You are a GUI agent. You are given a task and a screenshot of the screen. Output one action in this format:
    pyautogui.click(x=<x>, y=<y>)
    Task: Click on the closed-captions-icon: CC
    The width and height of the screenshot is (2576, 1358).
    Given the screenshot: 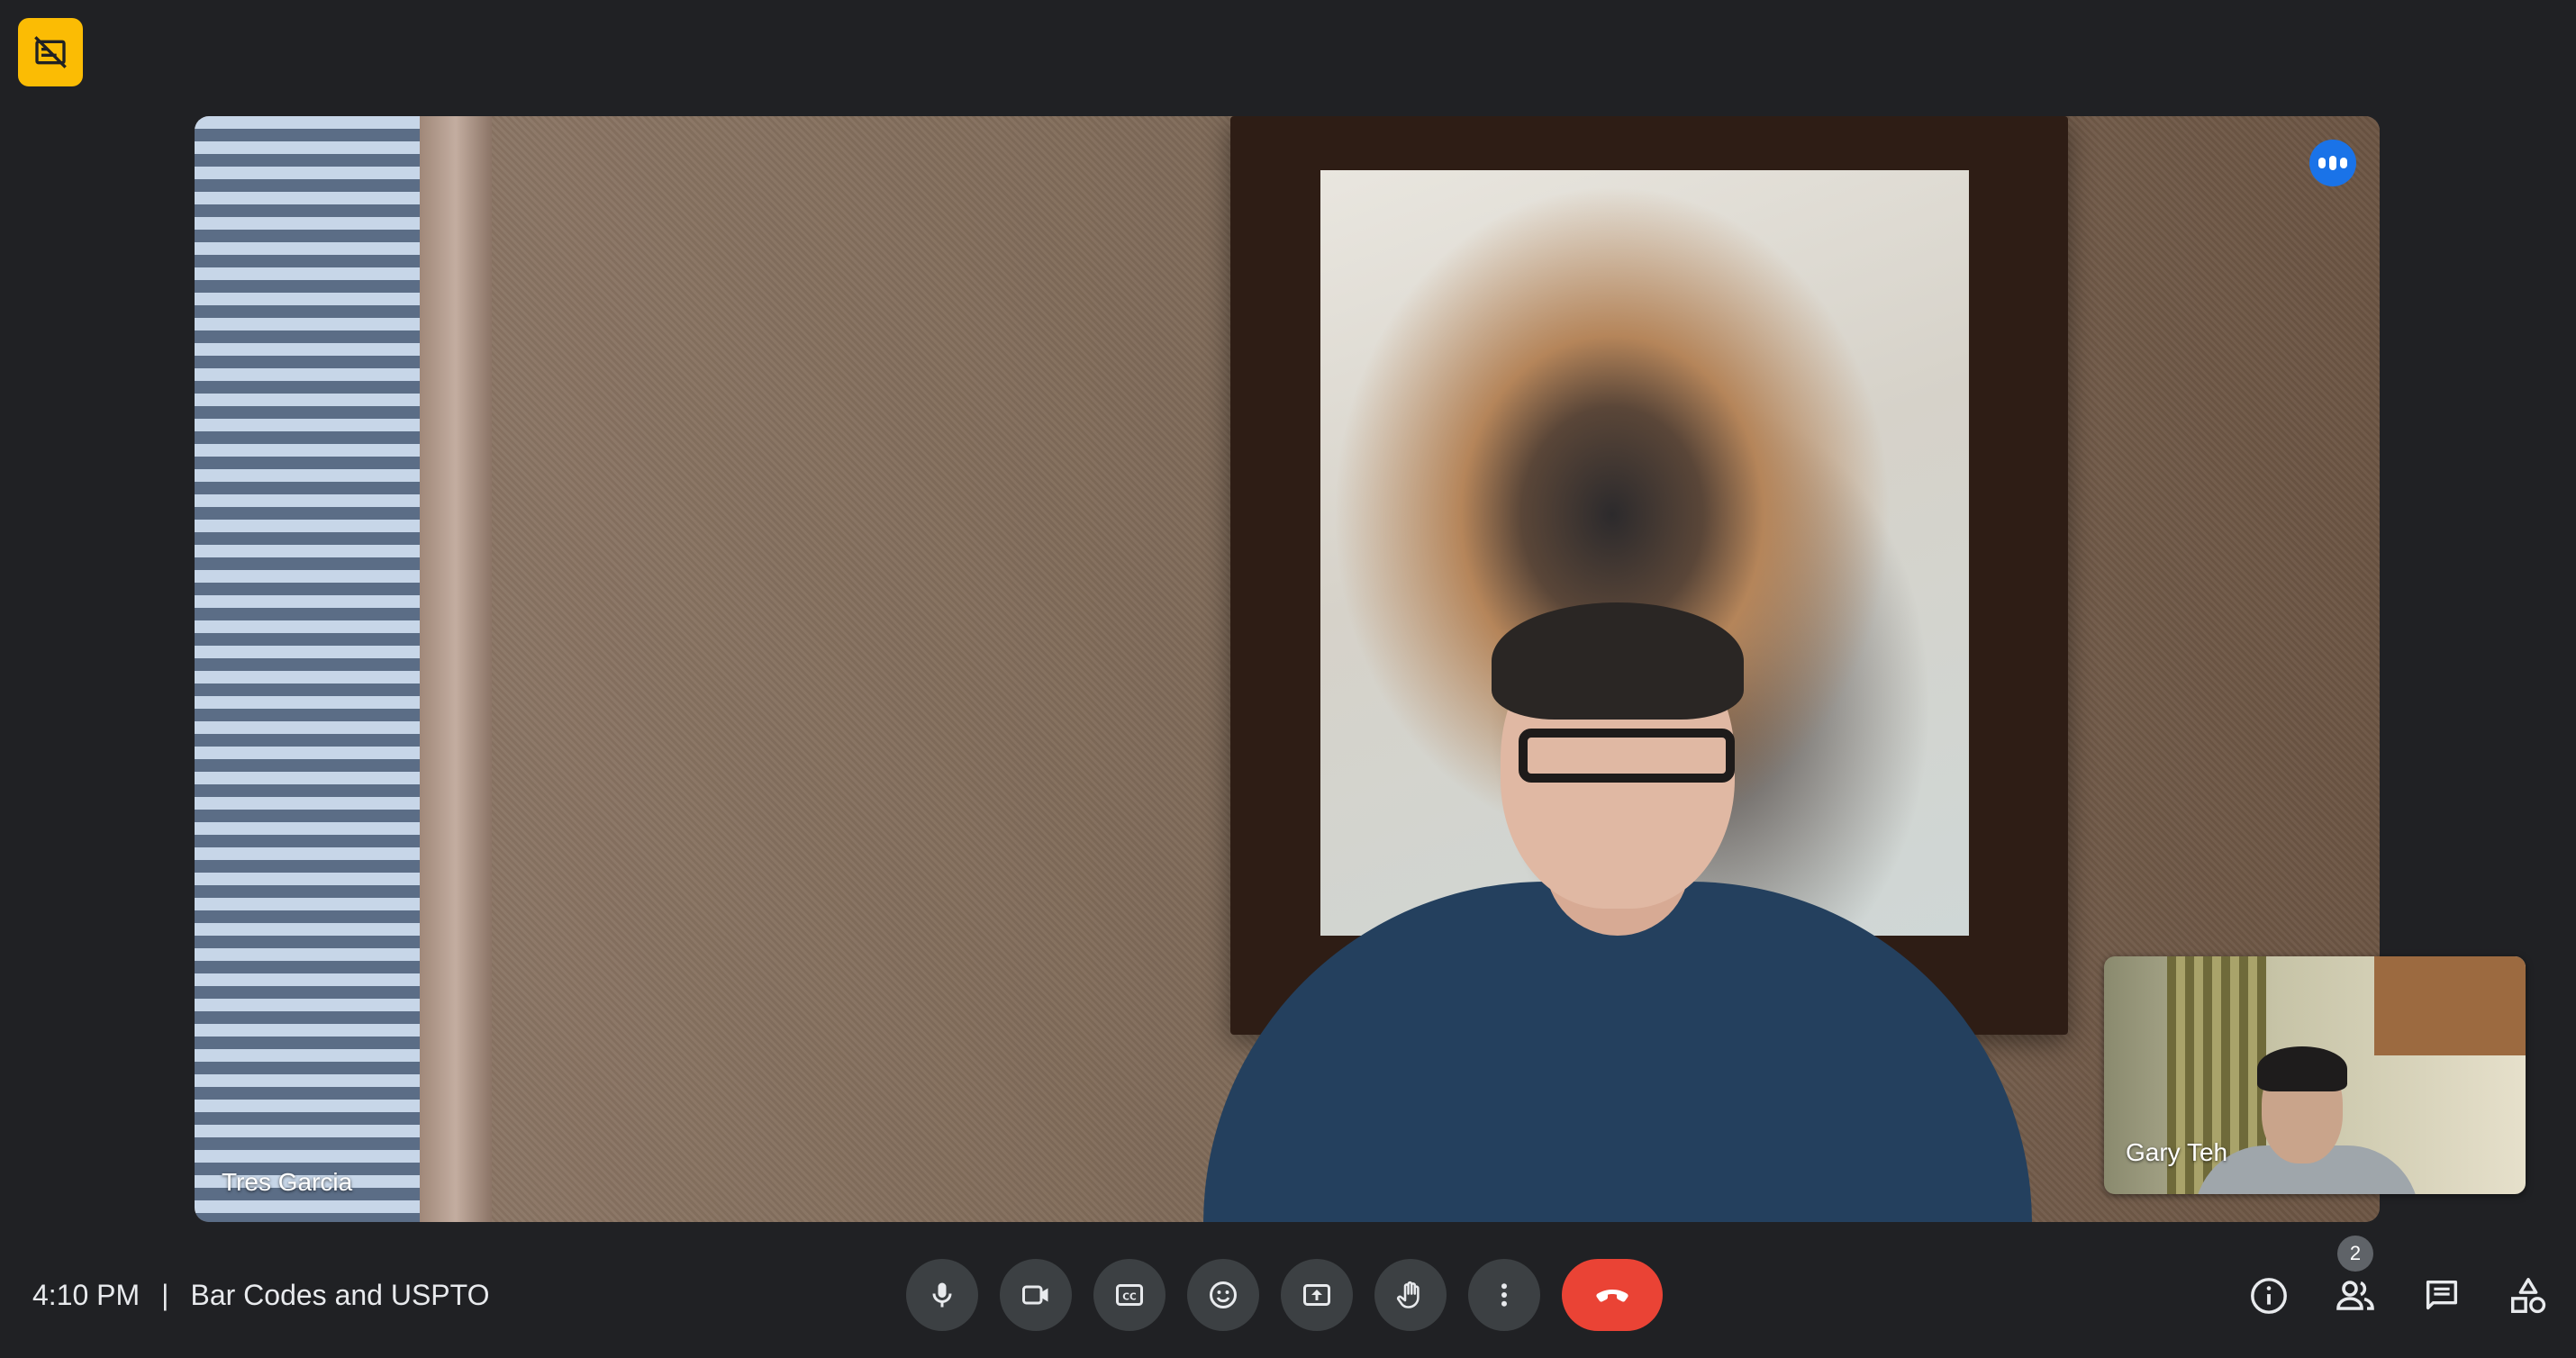 What is the action you would take?
    pyautogui.click(x=1129, y=1295)
    